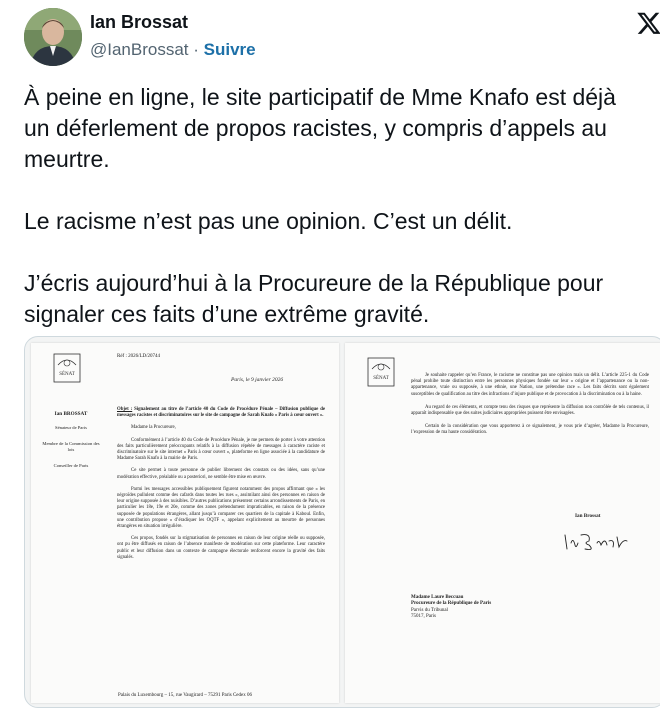 Image resolution: width=660 pixels, height=708 pixels. I want to click on follow-button: Suivre, so click(230, 49).